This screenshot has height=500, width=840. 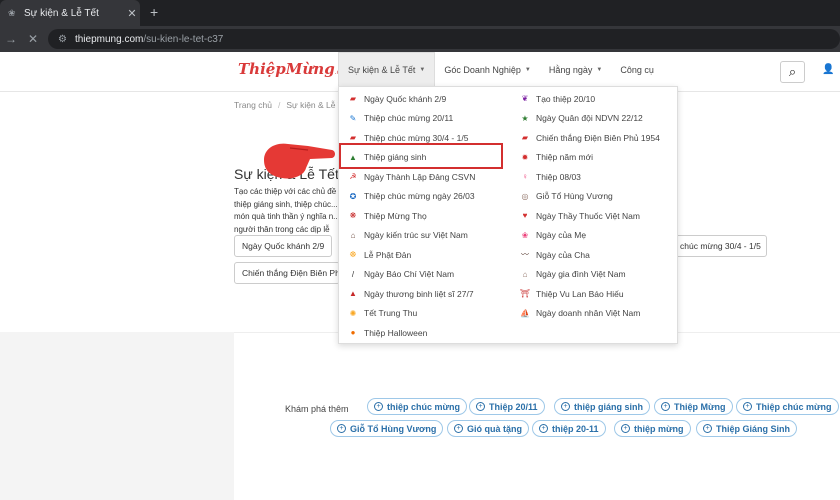 What do you see at coordinates (513, 406) in the screenshot?
I see `explore-chip-label: Thiệp 20/11` at bounding box center [513, 406].